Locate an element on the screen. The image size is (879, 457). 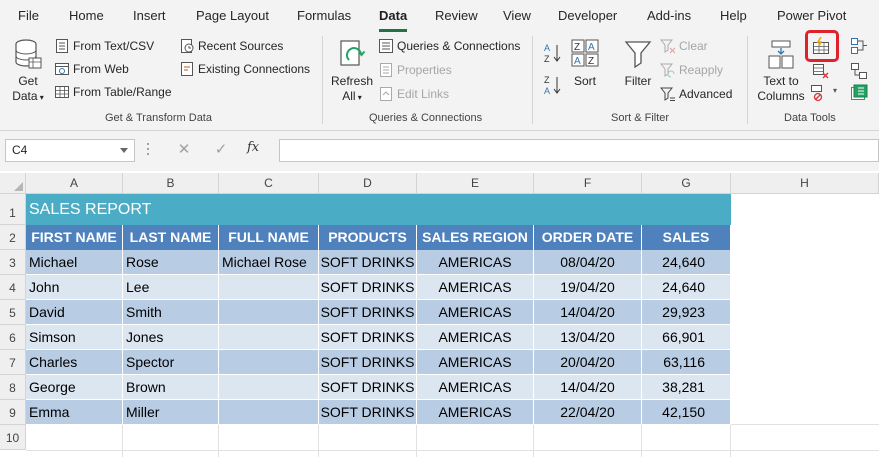
select-all-button is located at coordinates (13, 183).